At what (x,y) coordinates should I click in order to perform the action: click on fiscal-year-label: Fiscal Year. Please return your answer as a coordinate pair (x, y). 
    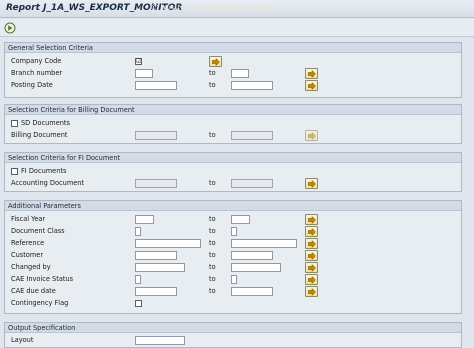
    Looking at the image, I should click on (28, 219).